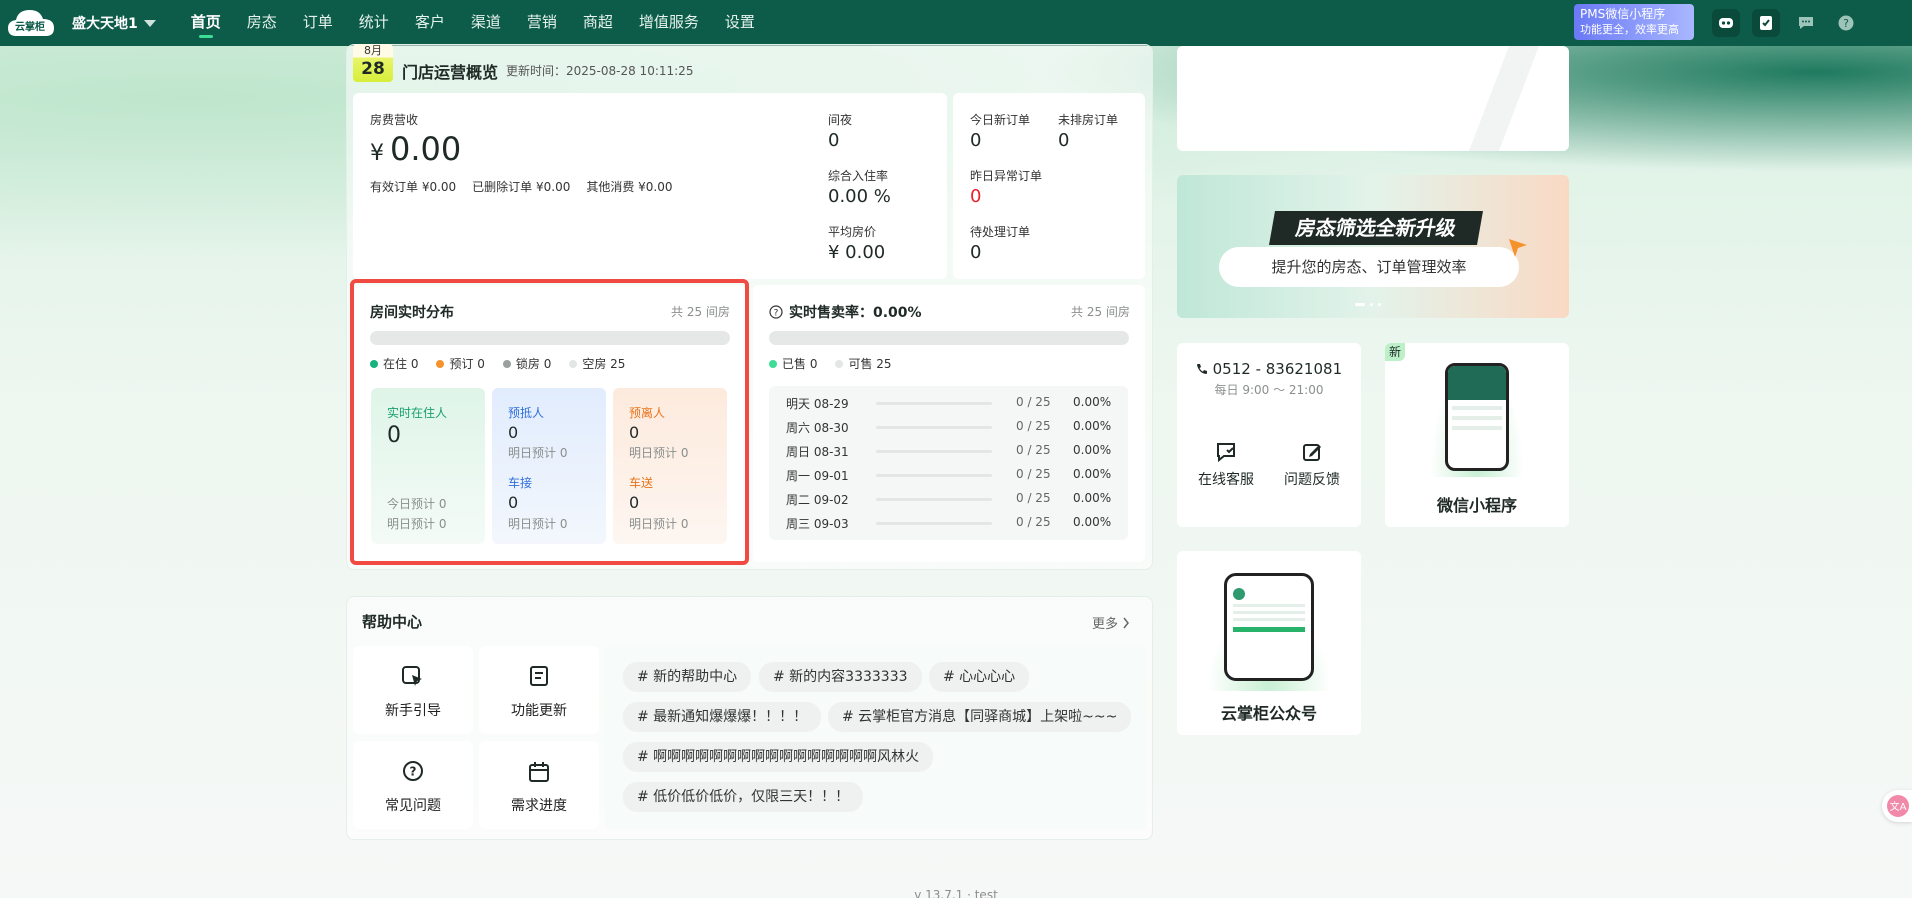  What do you see at coordinates (840, 677) in the screenshot?
I see `help-tag: # 新的内容3333333` at bounding box center [840, 677].